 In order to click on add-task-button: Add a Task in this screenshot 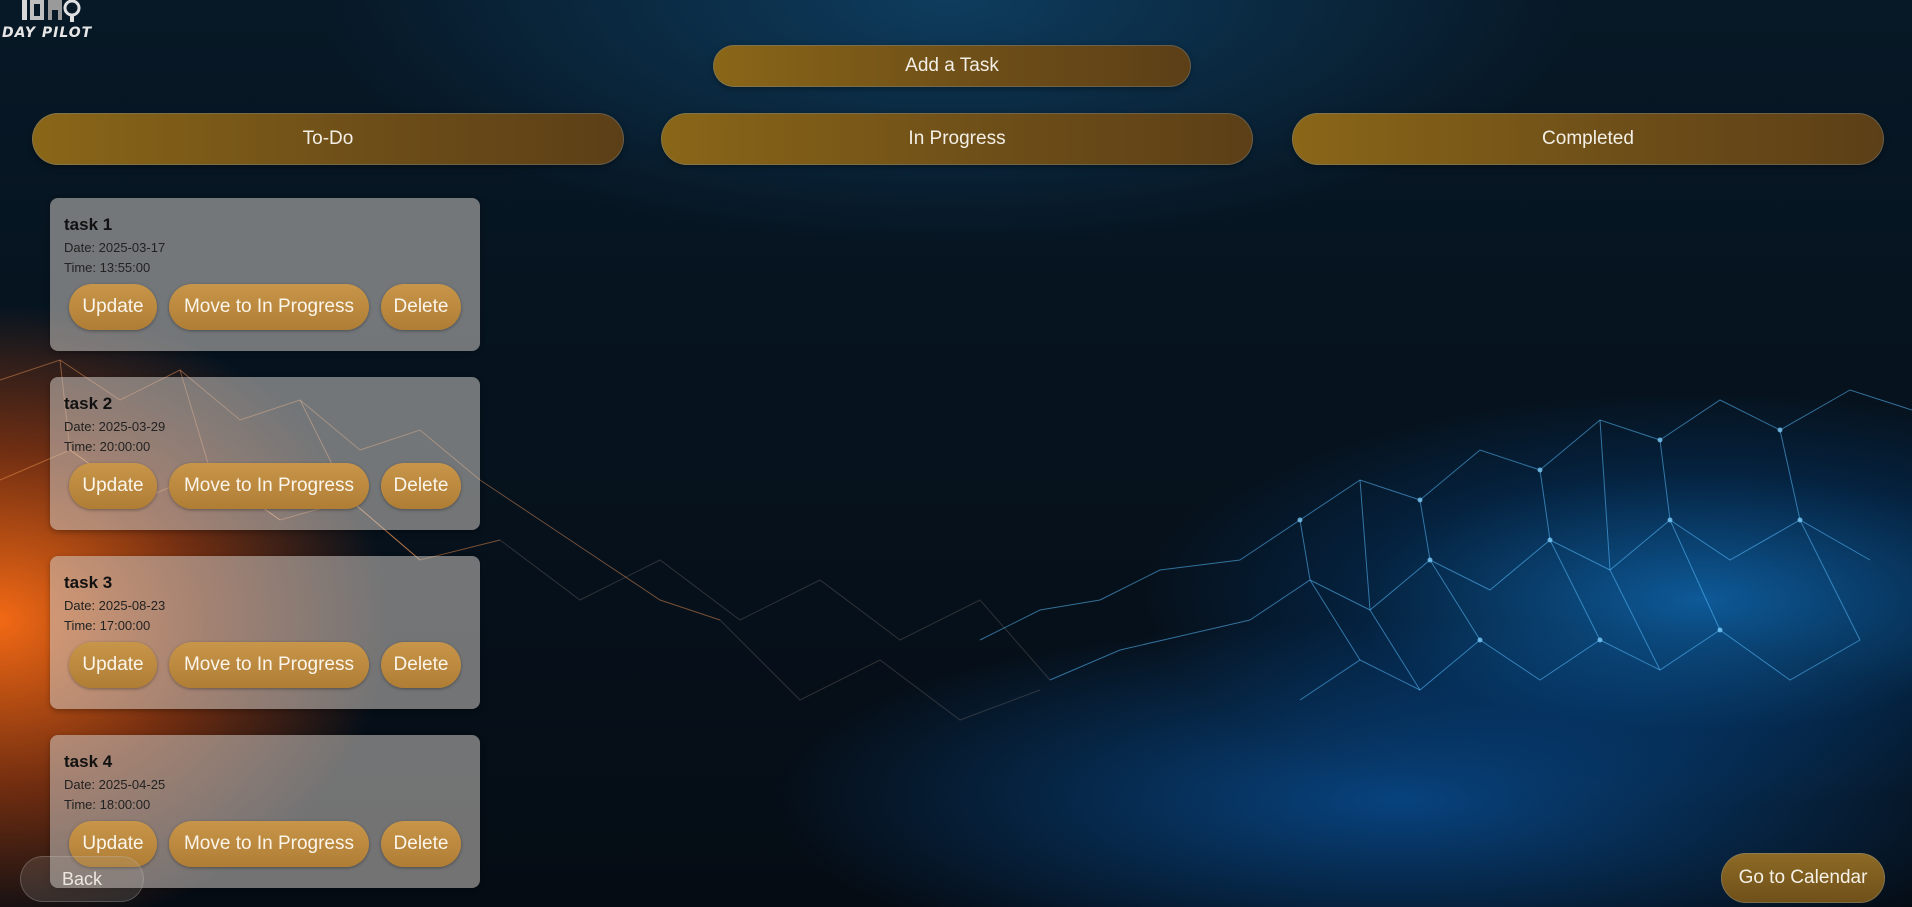, I will do `click(952, 66)`.